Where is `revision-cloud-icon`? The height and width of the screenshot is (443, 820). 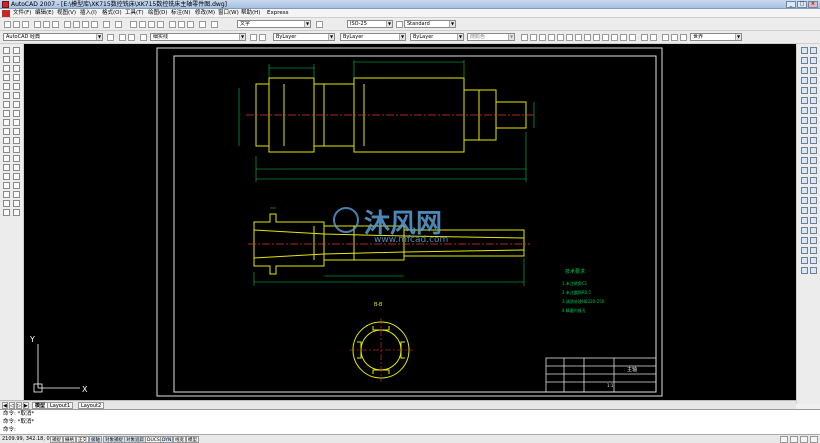
revision-cloud-icon is located at coordinates (6, 104).